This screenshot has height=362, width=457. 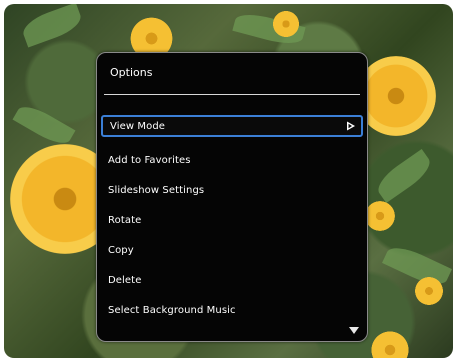 I want to click on menu-item-add-to-favorites: Add to Favorites, so click(x=232, y=160).